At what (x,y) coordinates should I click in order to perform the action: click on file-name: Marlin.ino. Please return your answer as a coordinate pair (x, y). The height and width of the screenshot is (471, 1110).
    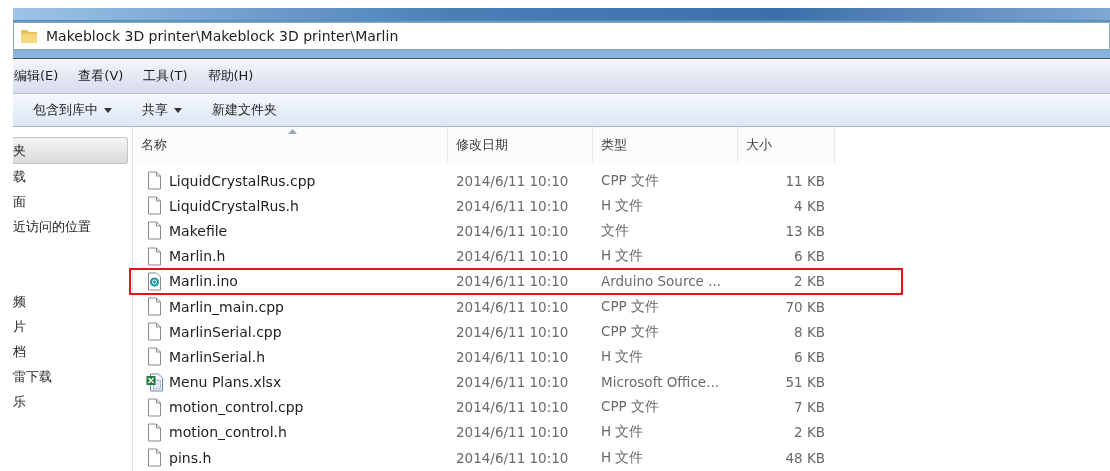
    Looking at the image, I should click on (203, 281).